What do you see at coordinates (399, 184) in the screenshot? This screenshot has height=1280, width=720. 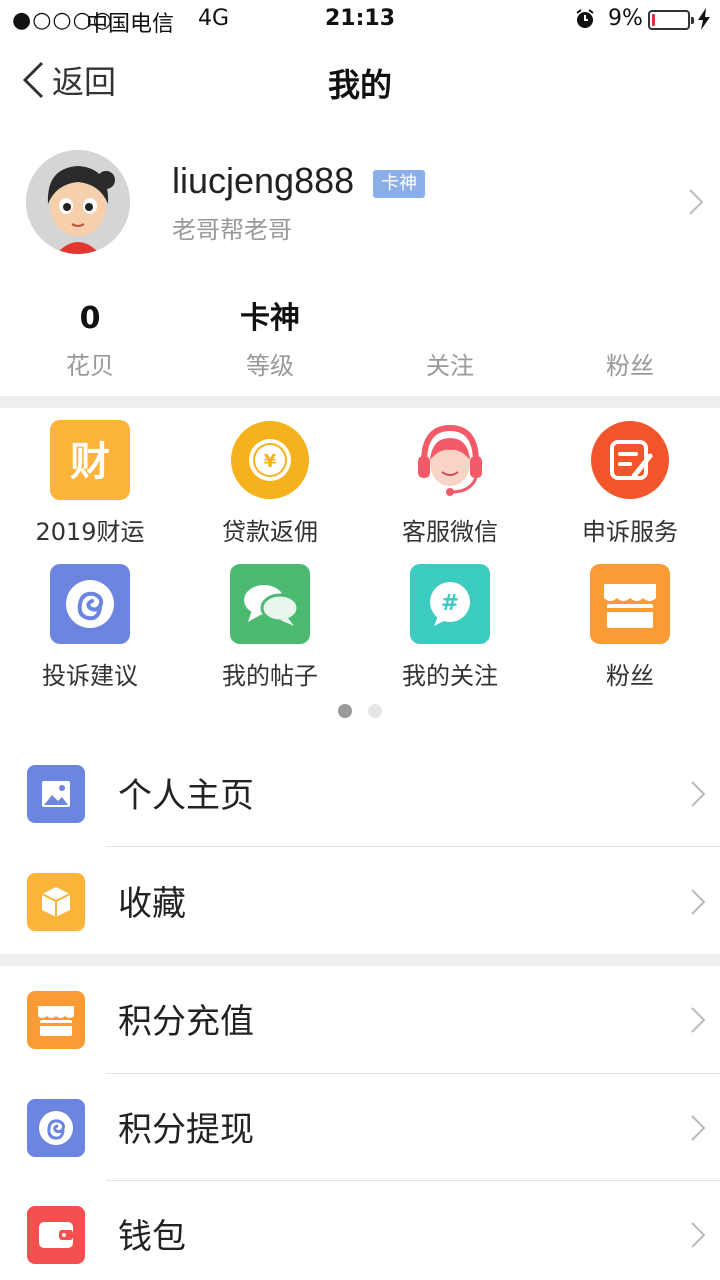 I see `level-badge: 卡神` at bounding box center [399, 184].